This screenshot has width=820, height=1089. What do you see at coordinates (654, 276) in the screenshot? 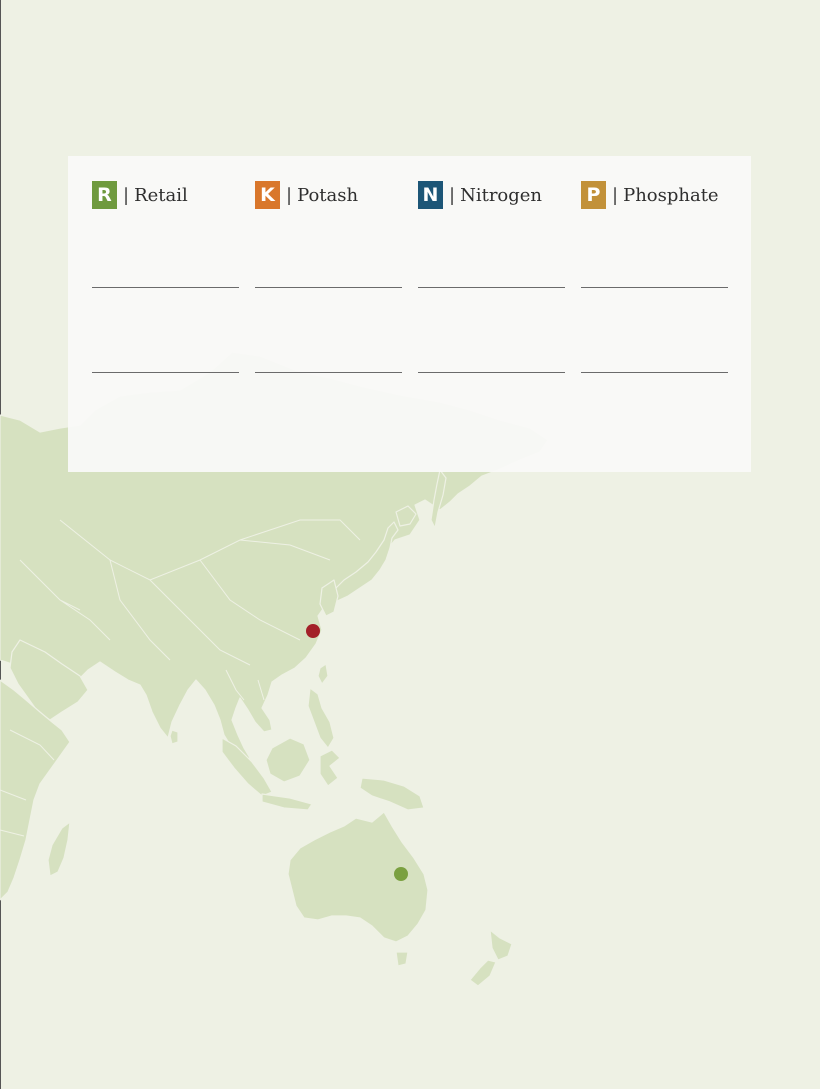
I see `legend-phosphate: P | Phosphate` at bounding box center [654, 276].